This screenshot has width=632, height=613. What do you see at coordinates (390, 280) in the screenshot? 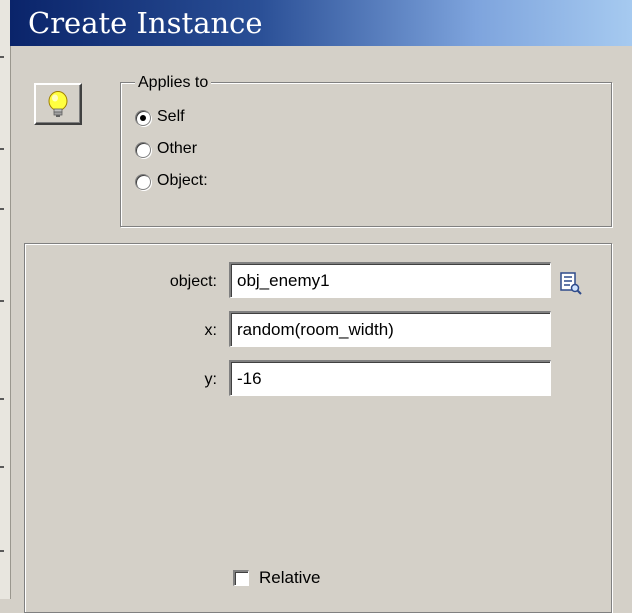
I see `object-field: obj_enemy1` at bounding box center [390, 280].